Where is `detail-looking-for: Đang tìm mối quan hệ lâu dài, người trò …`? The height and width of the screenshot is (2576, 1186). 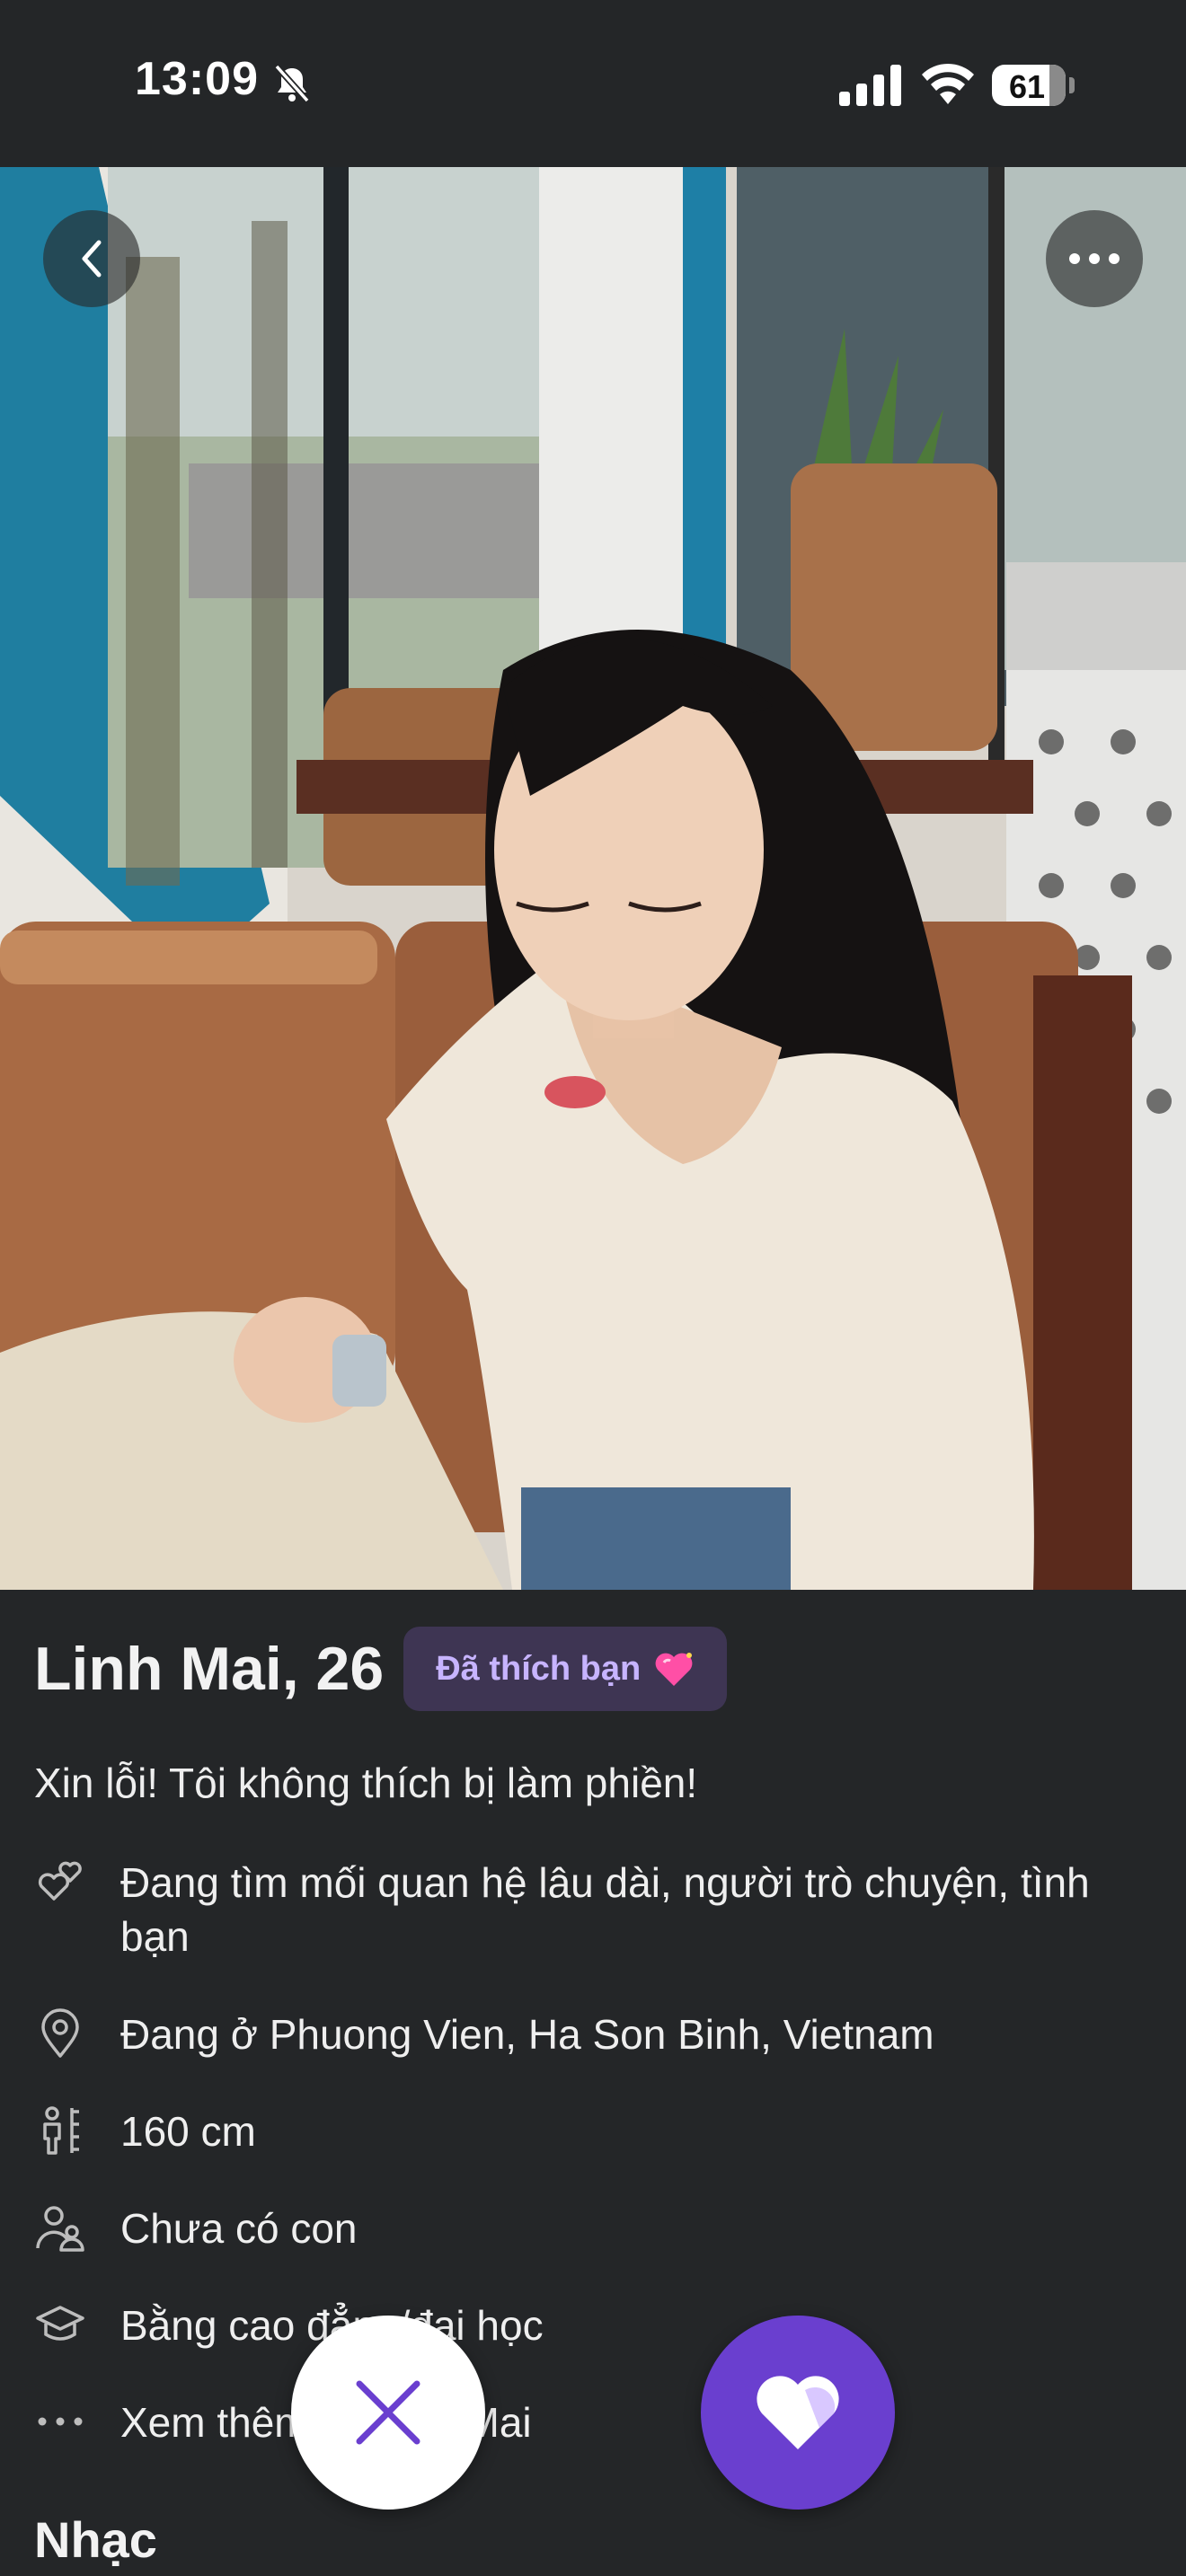 detail-looking-for: Đang tìm mối quan hệ lâu dài, người trò … is located at coordinates (595, 1909).